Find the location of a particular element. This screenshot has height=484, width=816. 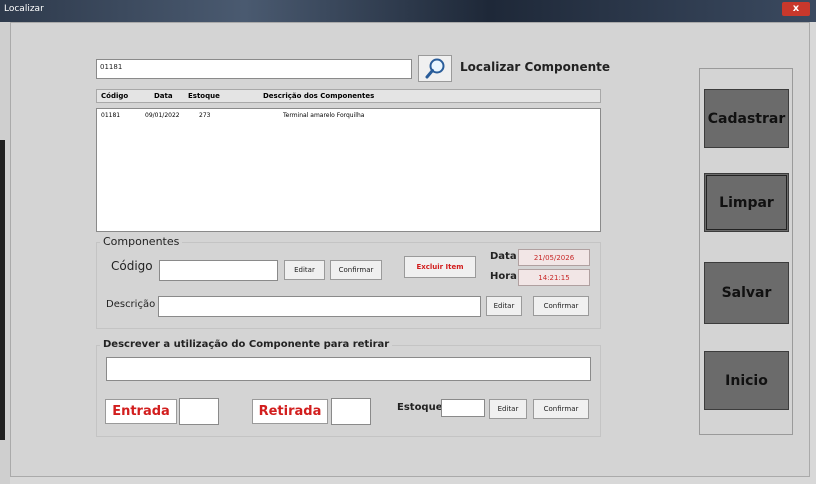

confirmar-descricao-button: Confirmar is located at coordinates (561, 306).